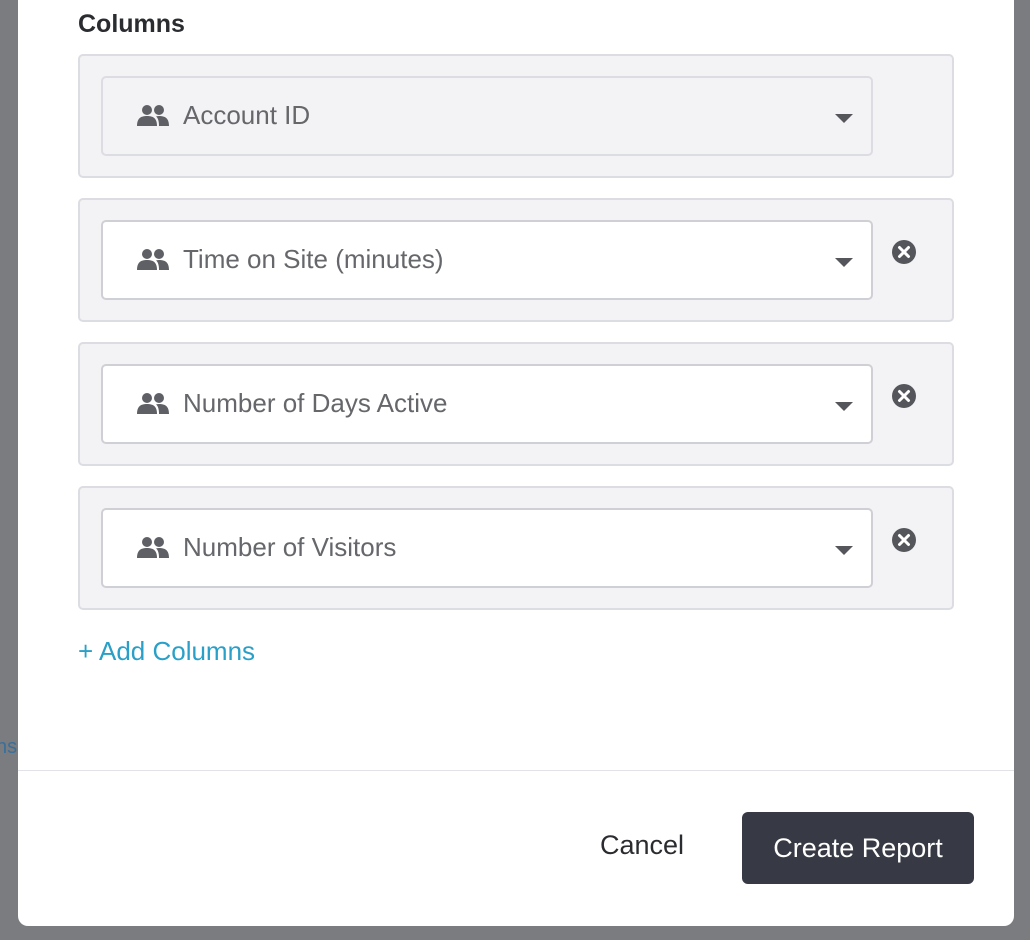 Image resolution: width=1030 pixels, height=940 pixels. Describe the element at coordinates (487, 404) in the screenshot. I see `column-select-days-active: Number of Days Active` at that location.